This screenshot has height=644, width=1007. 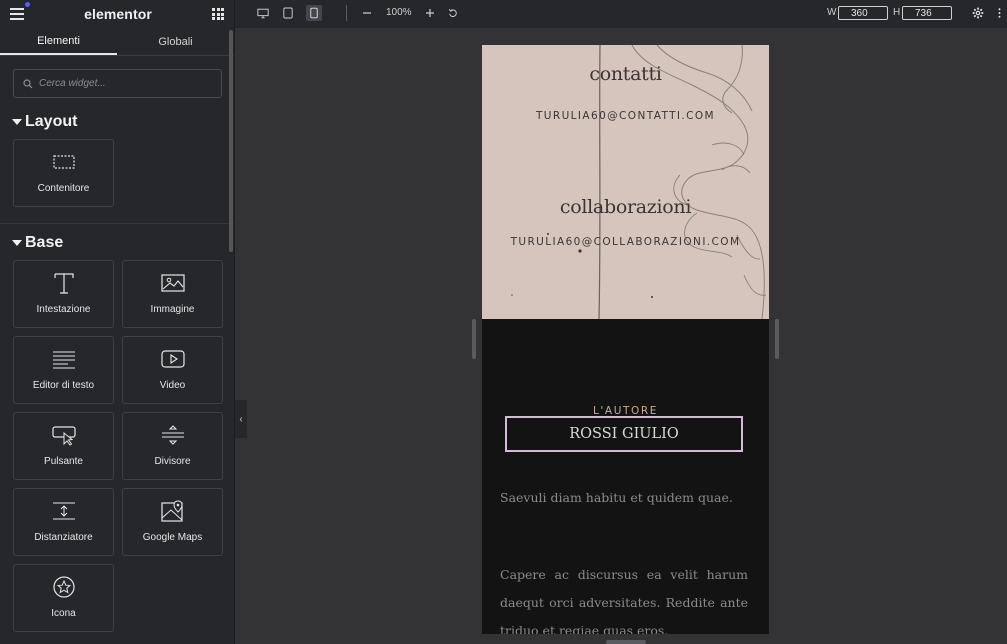 I want to click on widget-divisore: Divisore, so click(x=172, y=446).